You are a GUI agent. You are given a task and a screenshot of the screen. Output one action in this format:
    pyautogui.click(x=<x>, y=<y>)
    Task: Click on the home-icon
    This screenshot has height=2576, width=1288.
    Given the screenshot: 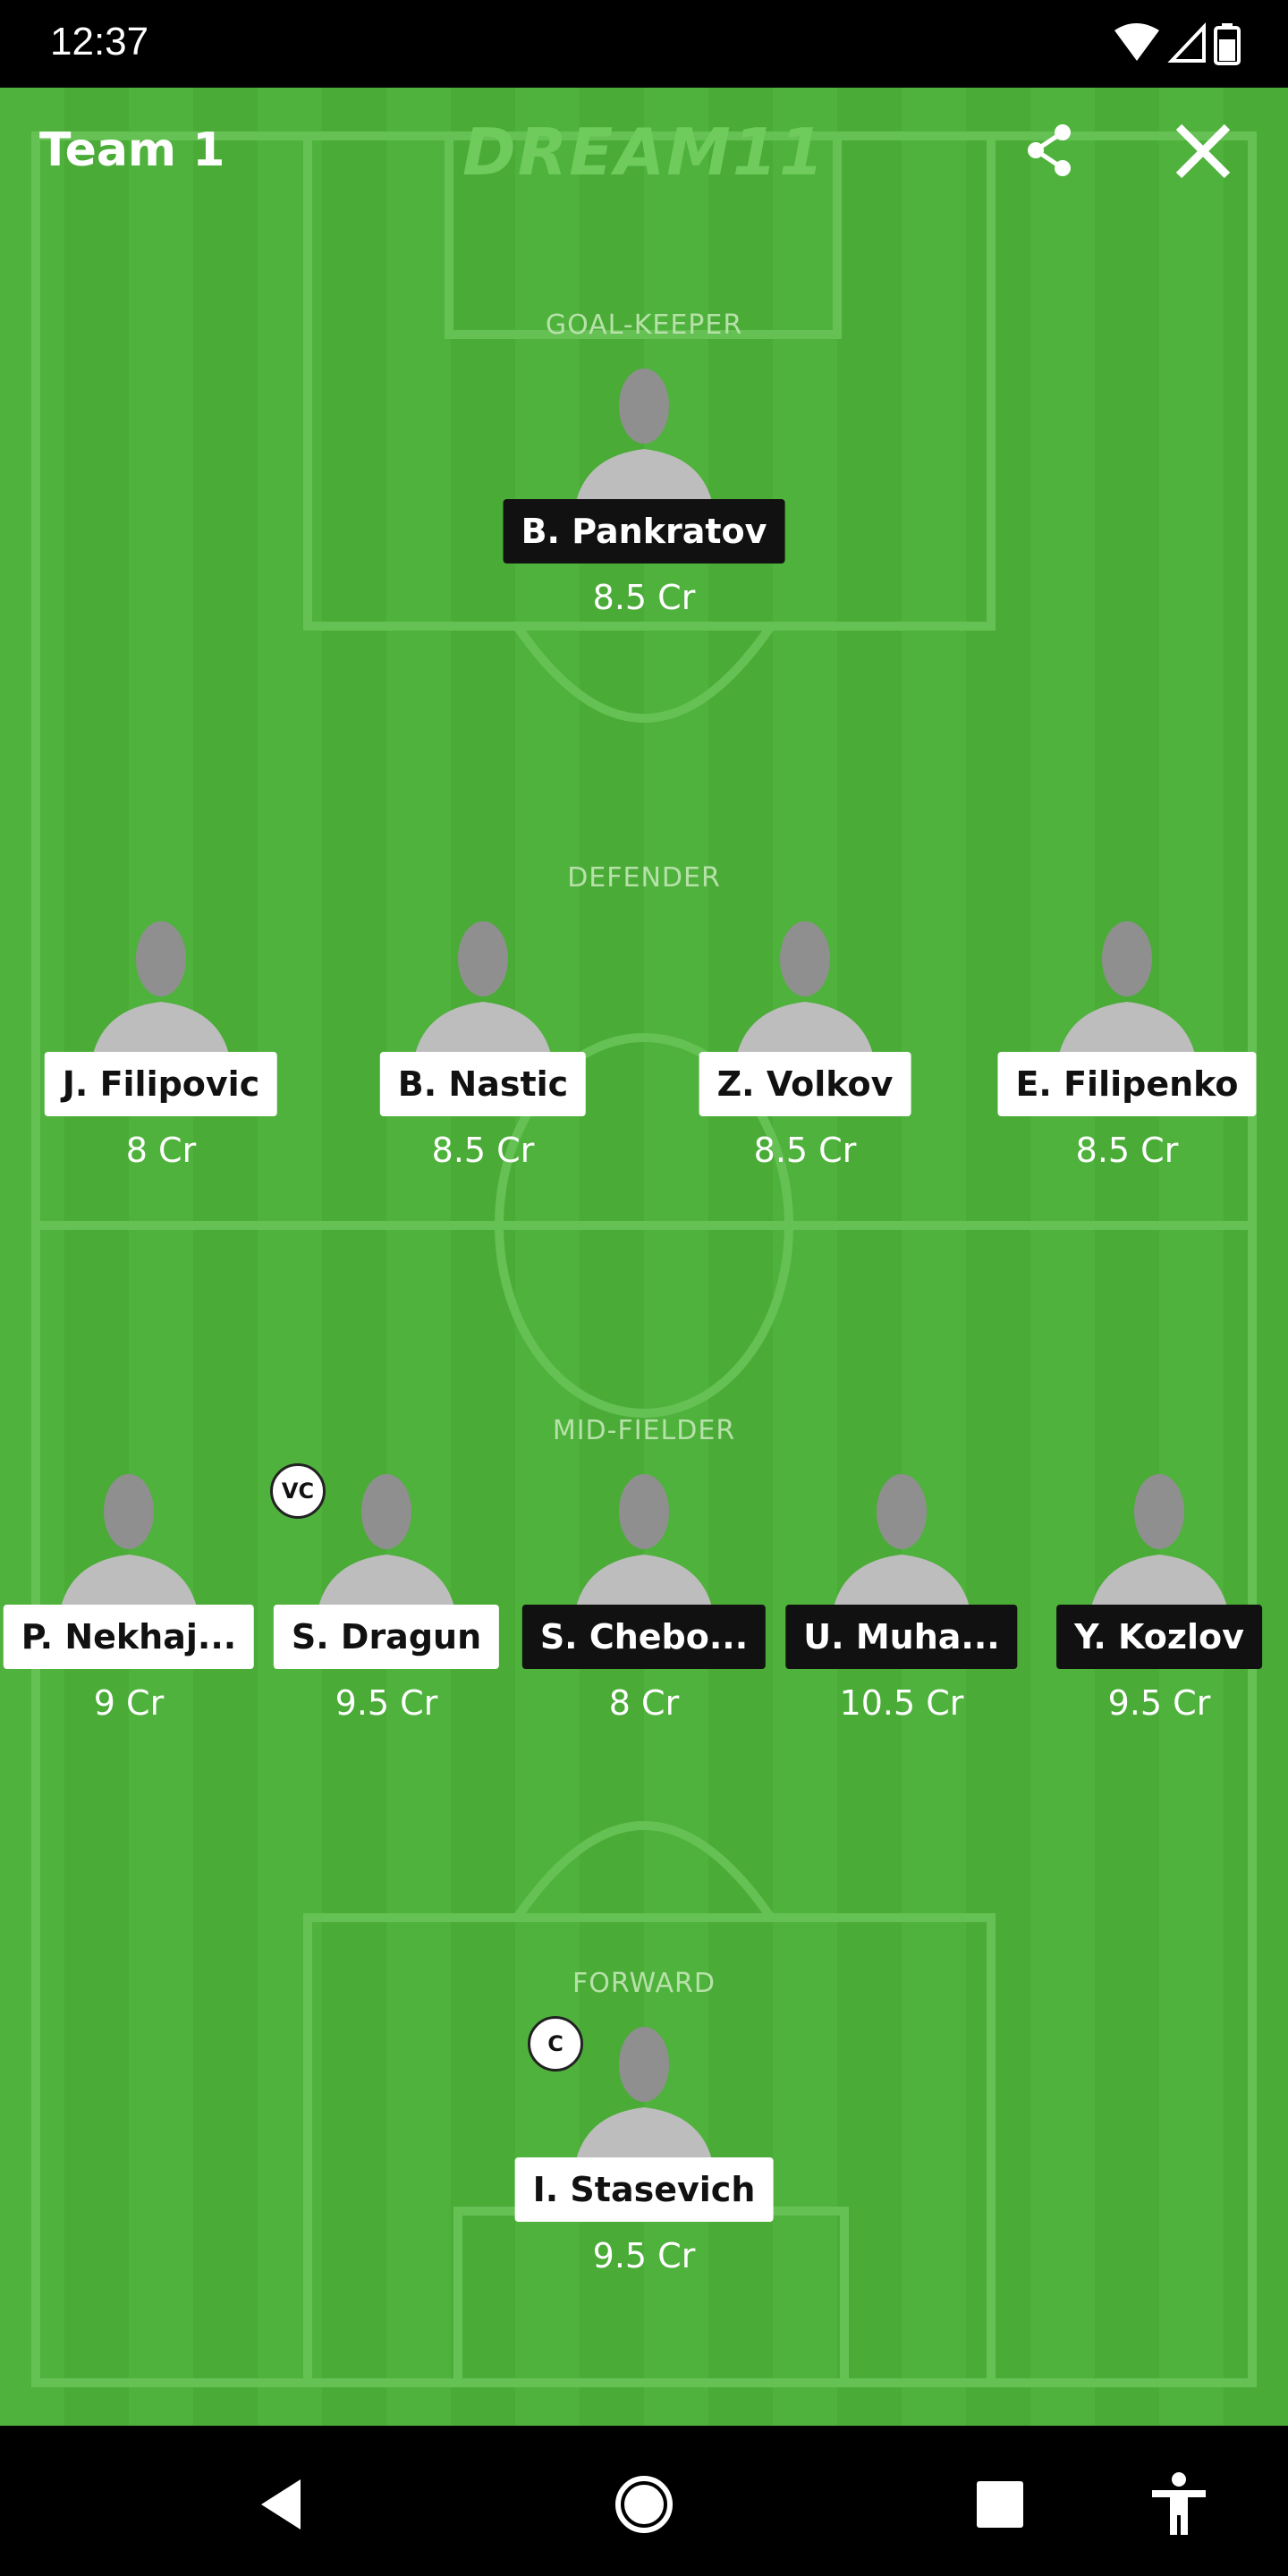 What is the action you would take?
    pyautogui.click(x=644, y=2504)
    